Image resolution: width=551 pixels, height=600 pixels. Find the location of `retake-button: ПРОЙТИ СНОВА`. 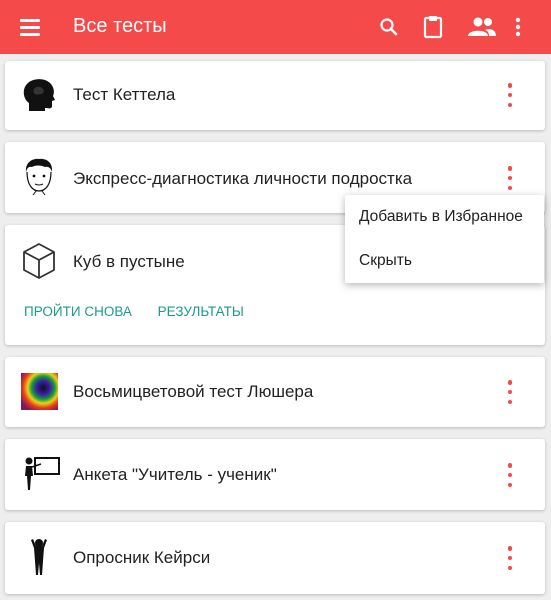

retake-button: ПРОЙТИ СНОВА is located at coordinates (78, 311).